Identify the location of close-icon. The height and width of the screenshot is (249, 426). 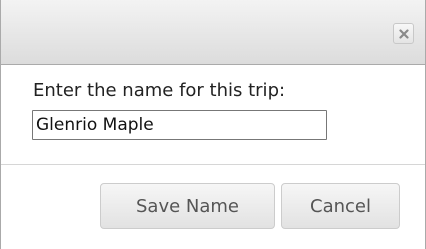
(404, 34).